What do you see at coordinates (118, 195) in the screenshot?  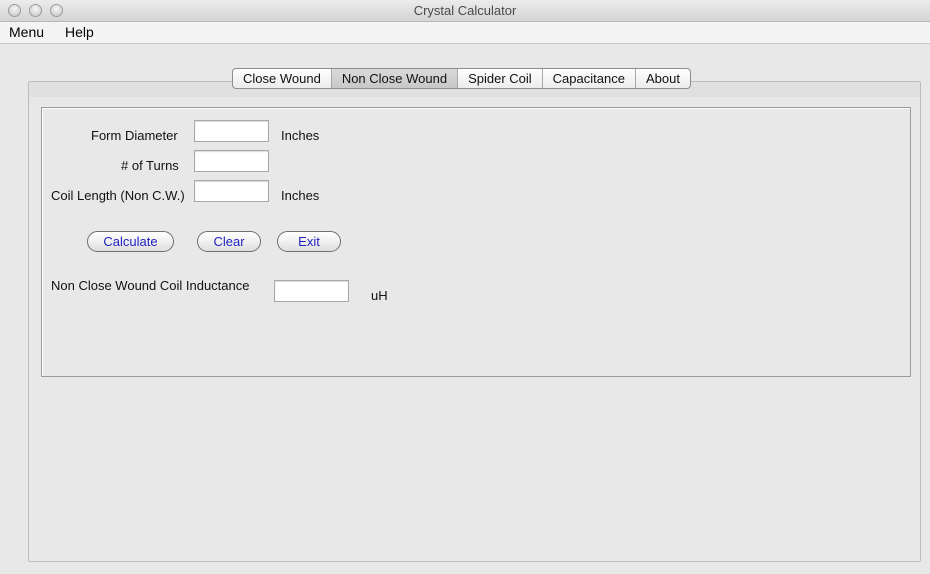 I see `coil-length-label: Coil Length (Non C.W.)` at bounding box center [118, 195].